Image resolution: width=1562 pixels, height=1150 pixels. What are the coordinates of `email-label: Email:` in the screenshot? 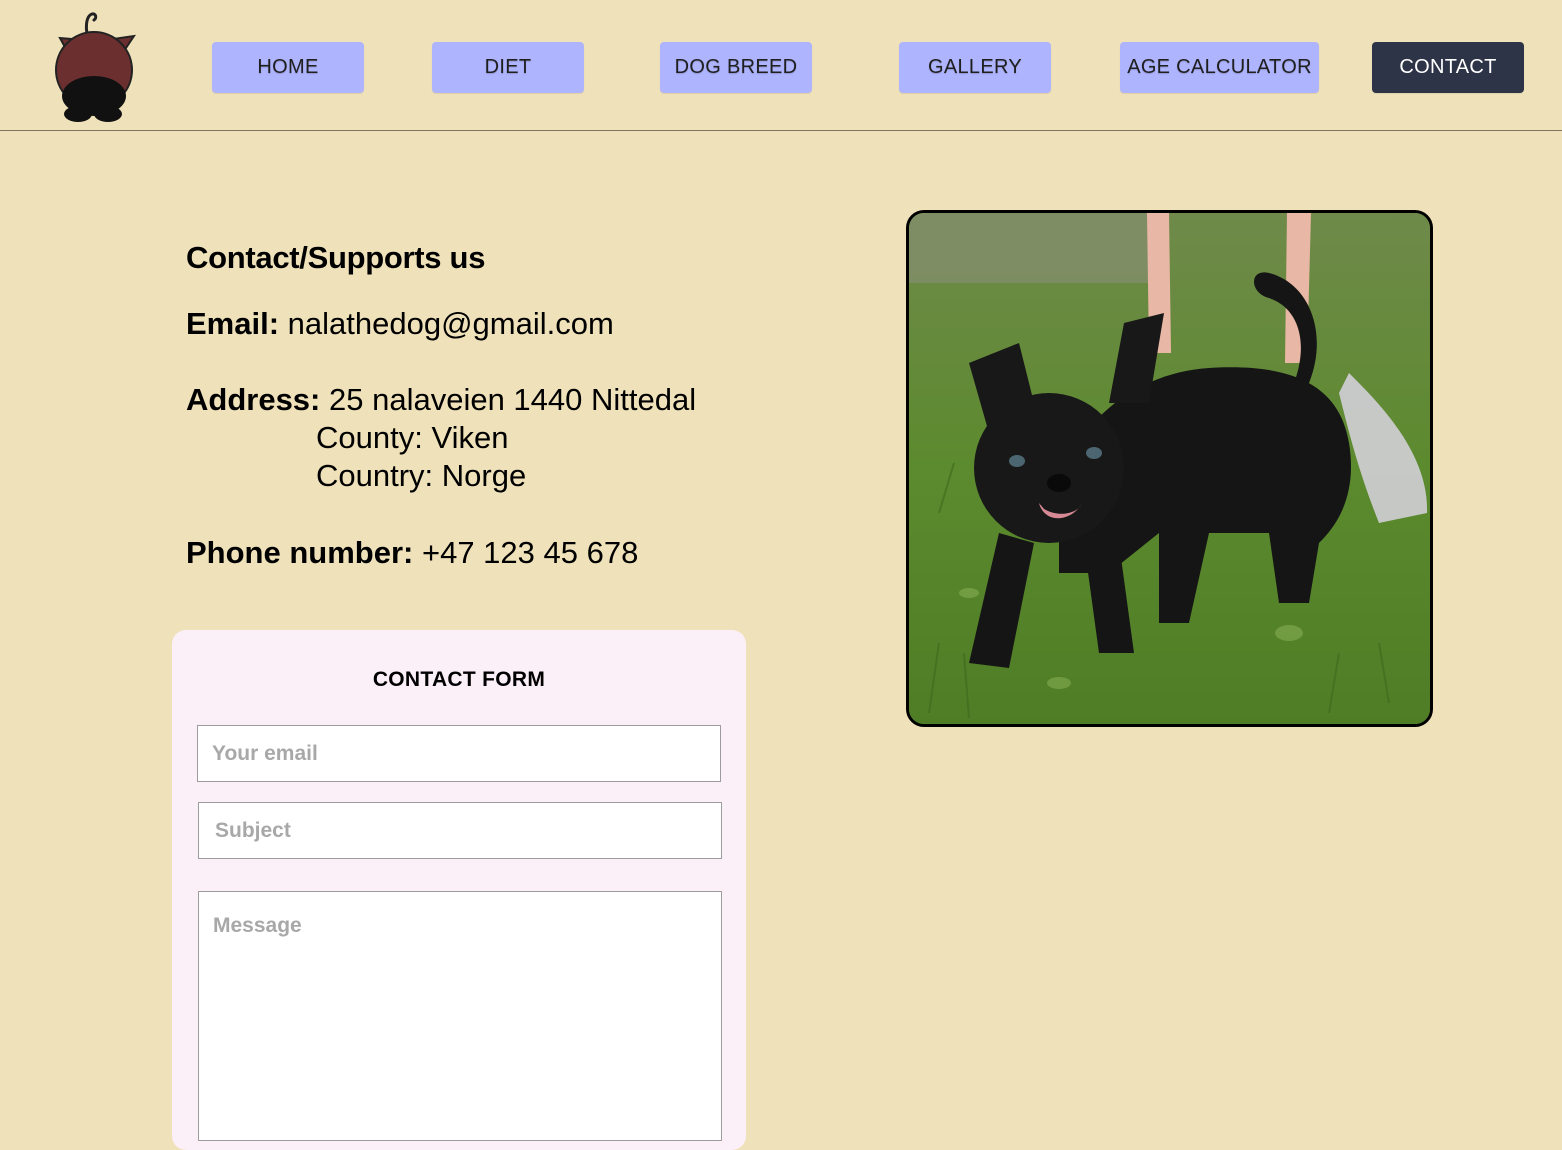 It's located at (233, 323).